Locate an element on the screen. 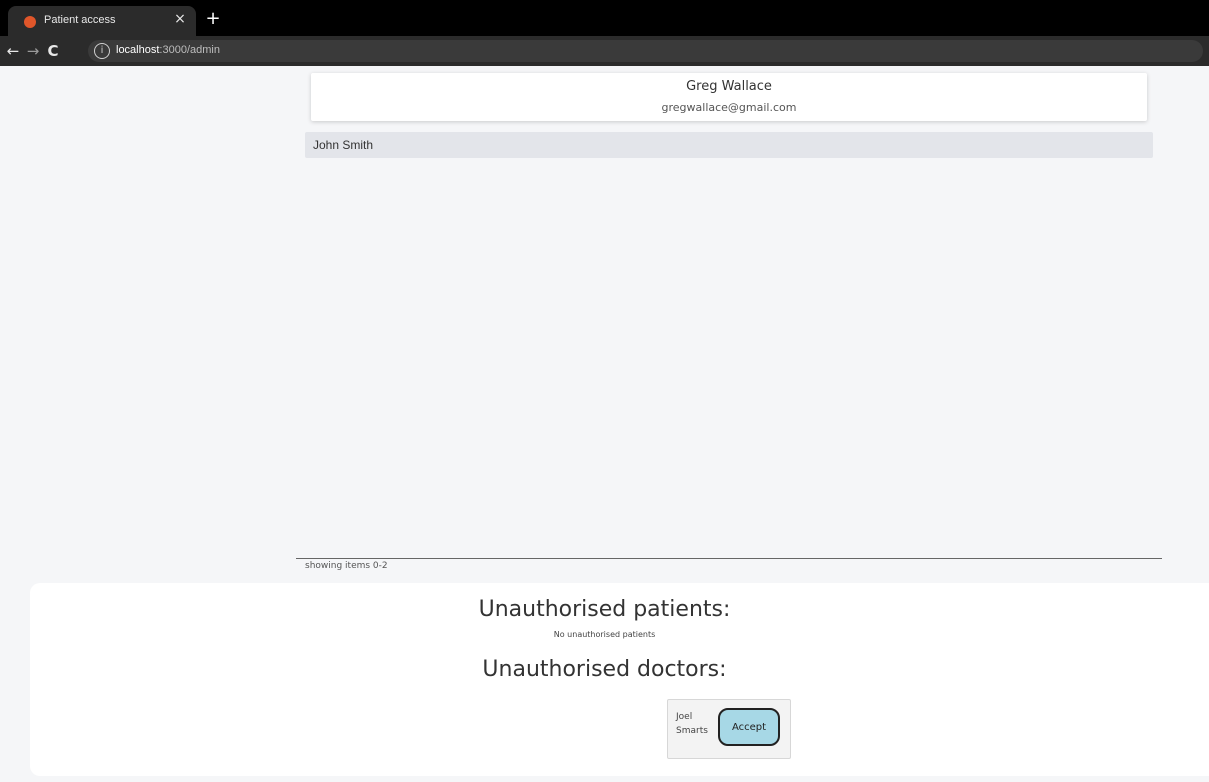 The height and width of the screenshot is (782, 1209). reload-icon: C is located at coordinates (53, 51).